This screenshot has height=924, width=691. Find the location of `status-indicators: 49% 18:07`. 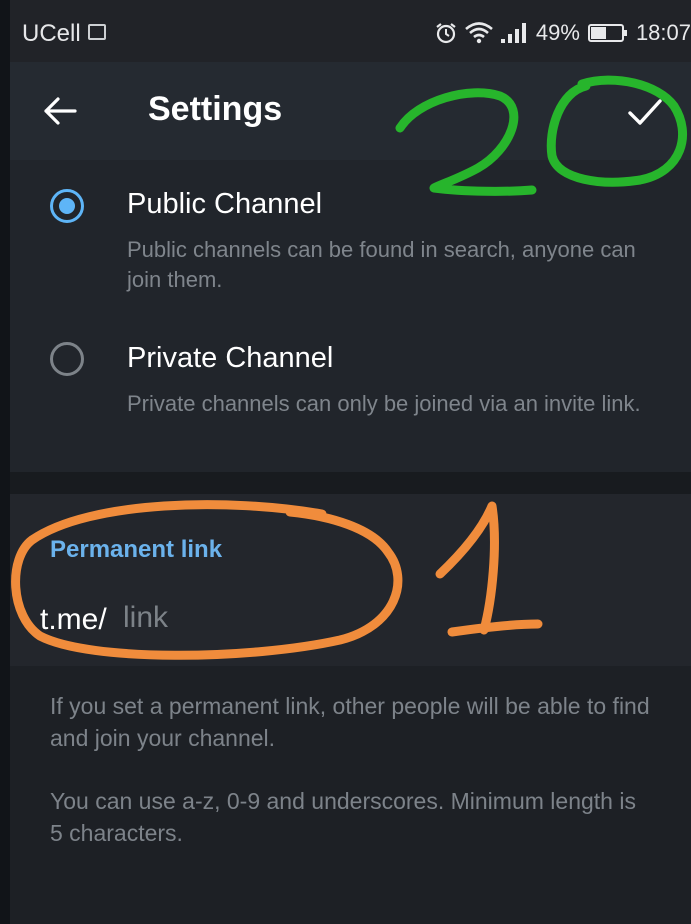

status-indicators: 49% 18:07 is located at coordinates (562, 33).